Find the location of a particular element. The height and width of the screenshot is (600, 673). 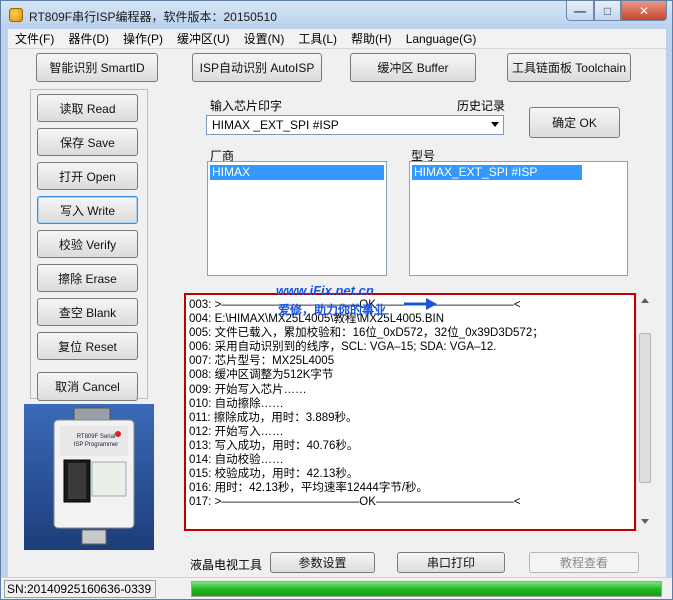

smartid-button: 智能识别 SmartID is located at coordinates (97, 67).